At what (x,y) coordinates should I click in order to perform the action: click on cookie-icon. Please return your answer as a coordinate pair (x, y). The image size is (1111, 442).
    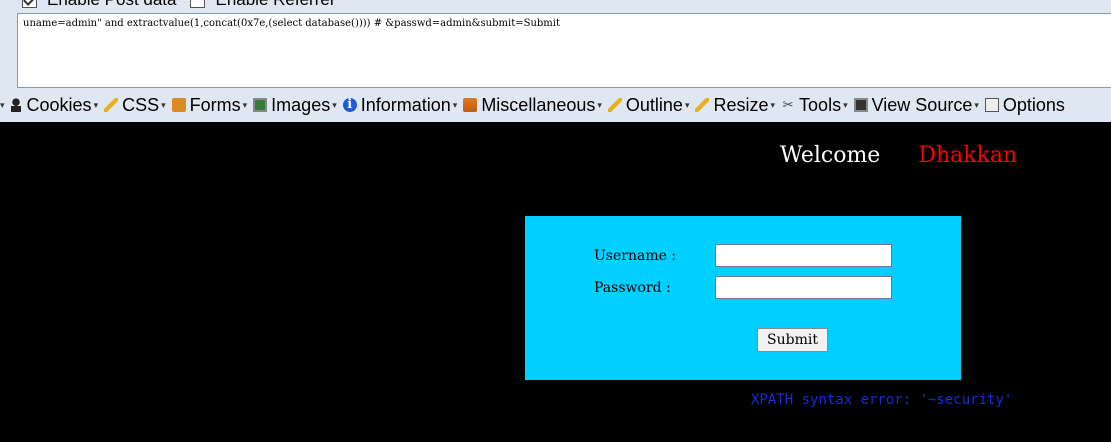
    Looking at the image, I should click on (15, 105).